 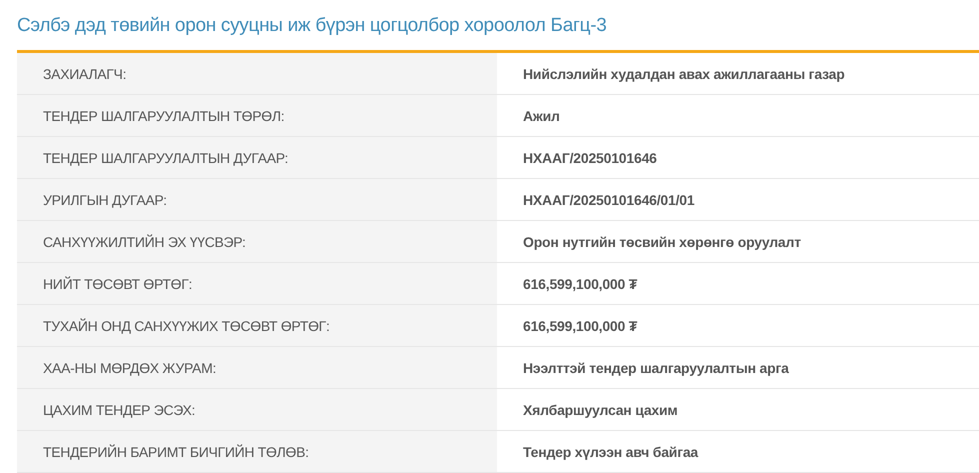 What do you see at coordinates (541, 116) in the screenshot?
I see `field-value: Ажил` at bounding box center [541, 116].